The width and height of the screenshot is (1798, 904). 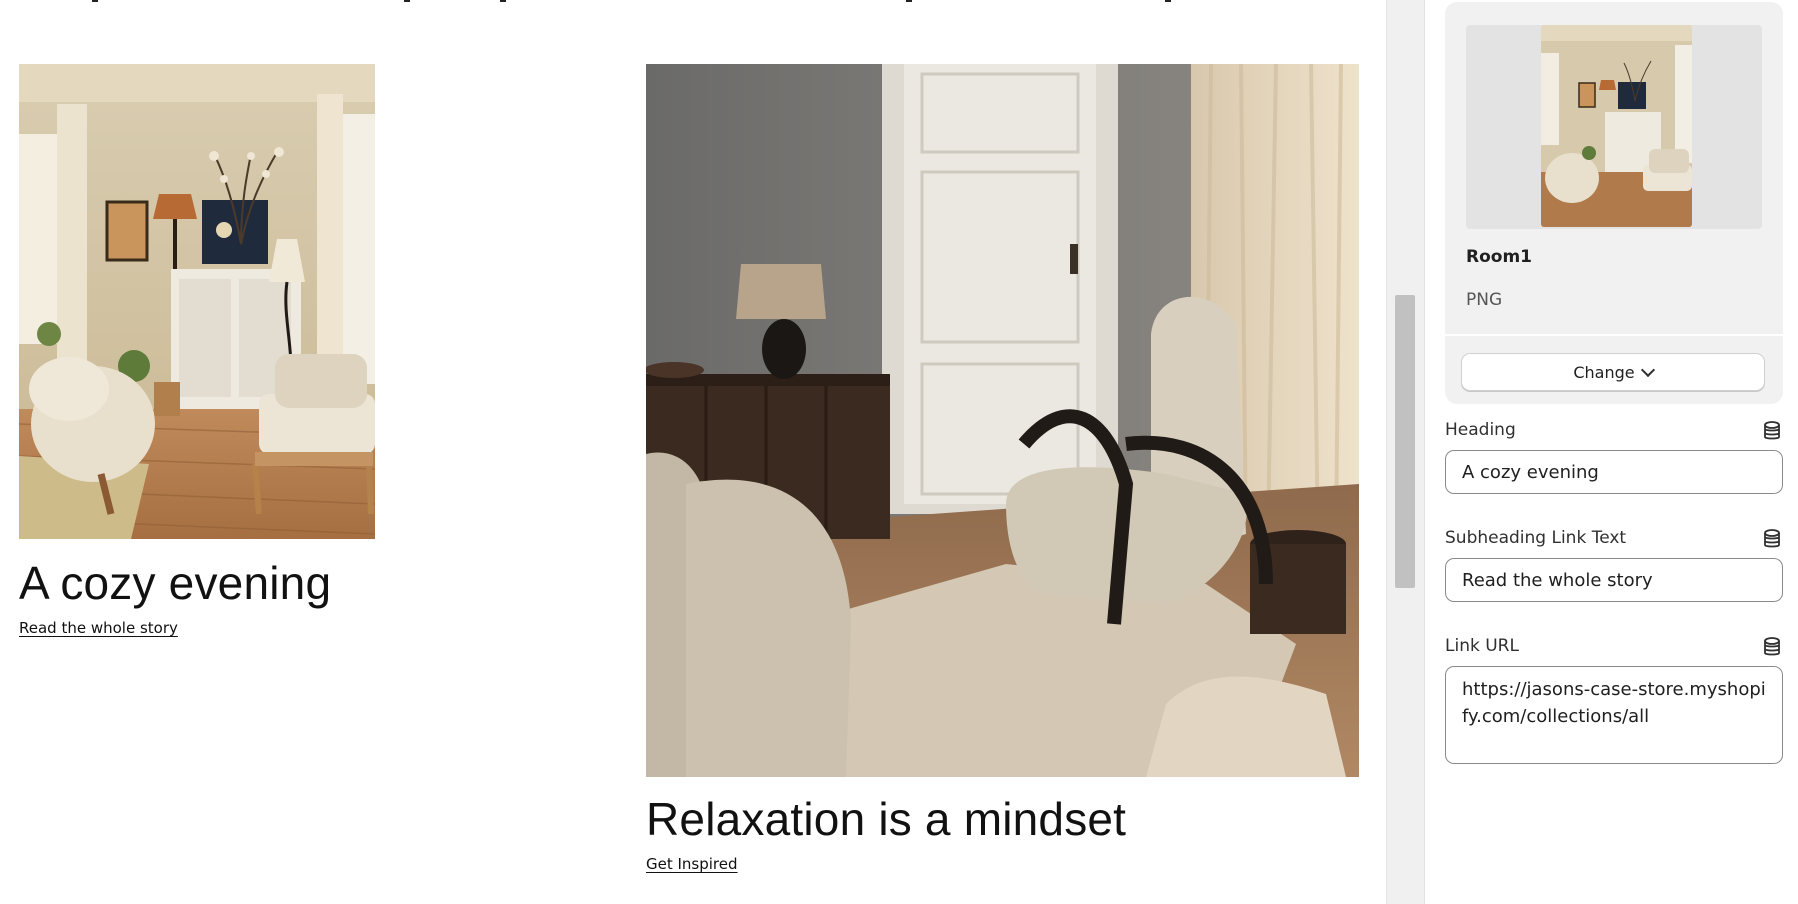 I want to click on cropped-text-row, so click(x=692, y=1).